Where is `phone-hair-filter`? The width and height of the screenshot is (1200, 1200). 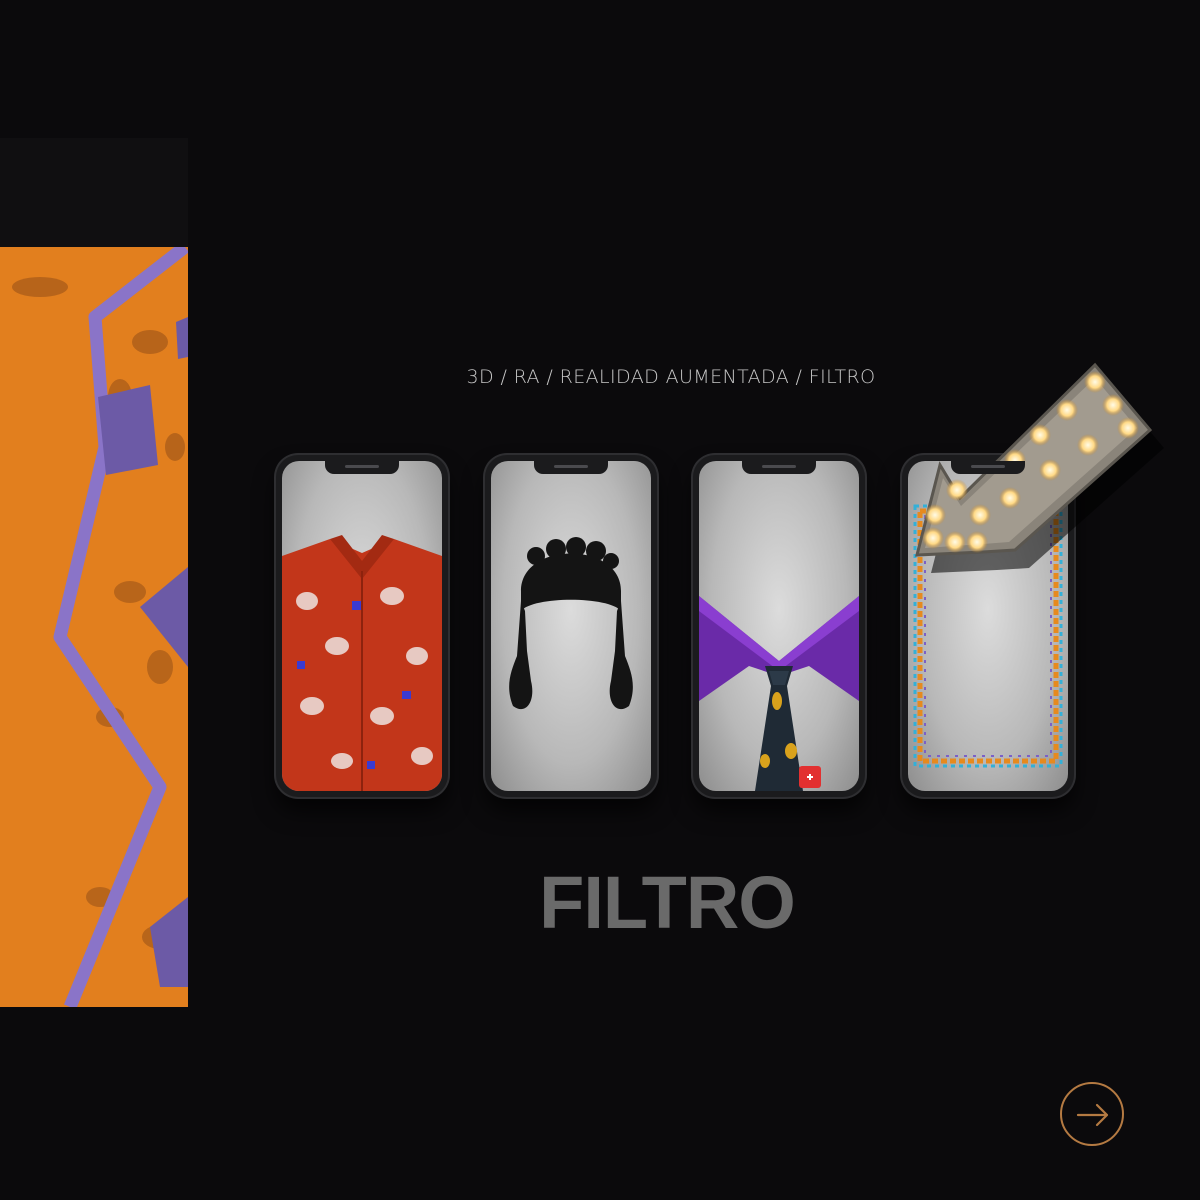 phone-hair-filter is located at coordinates (571, 626).